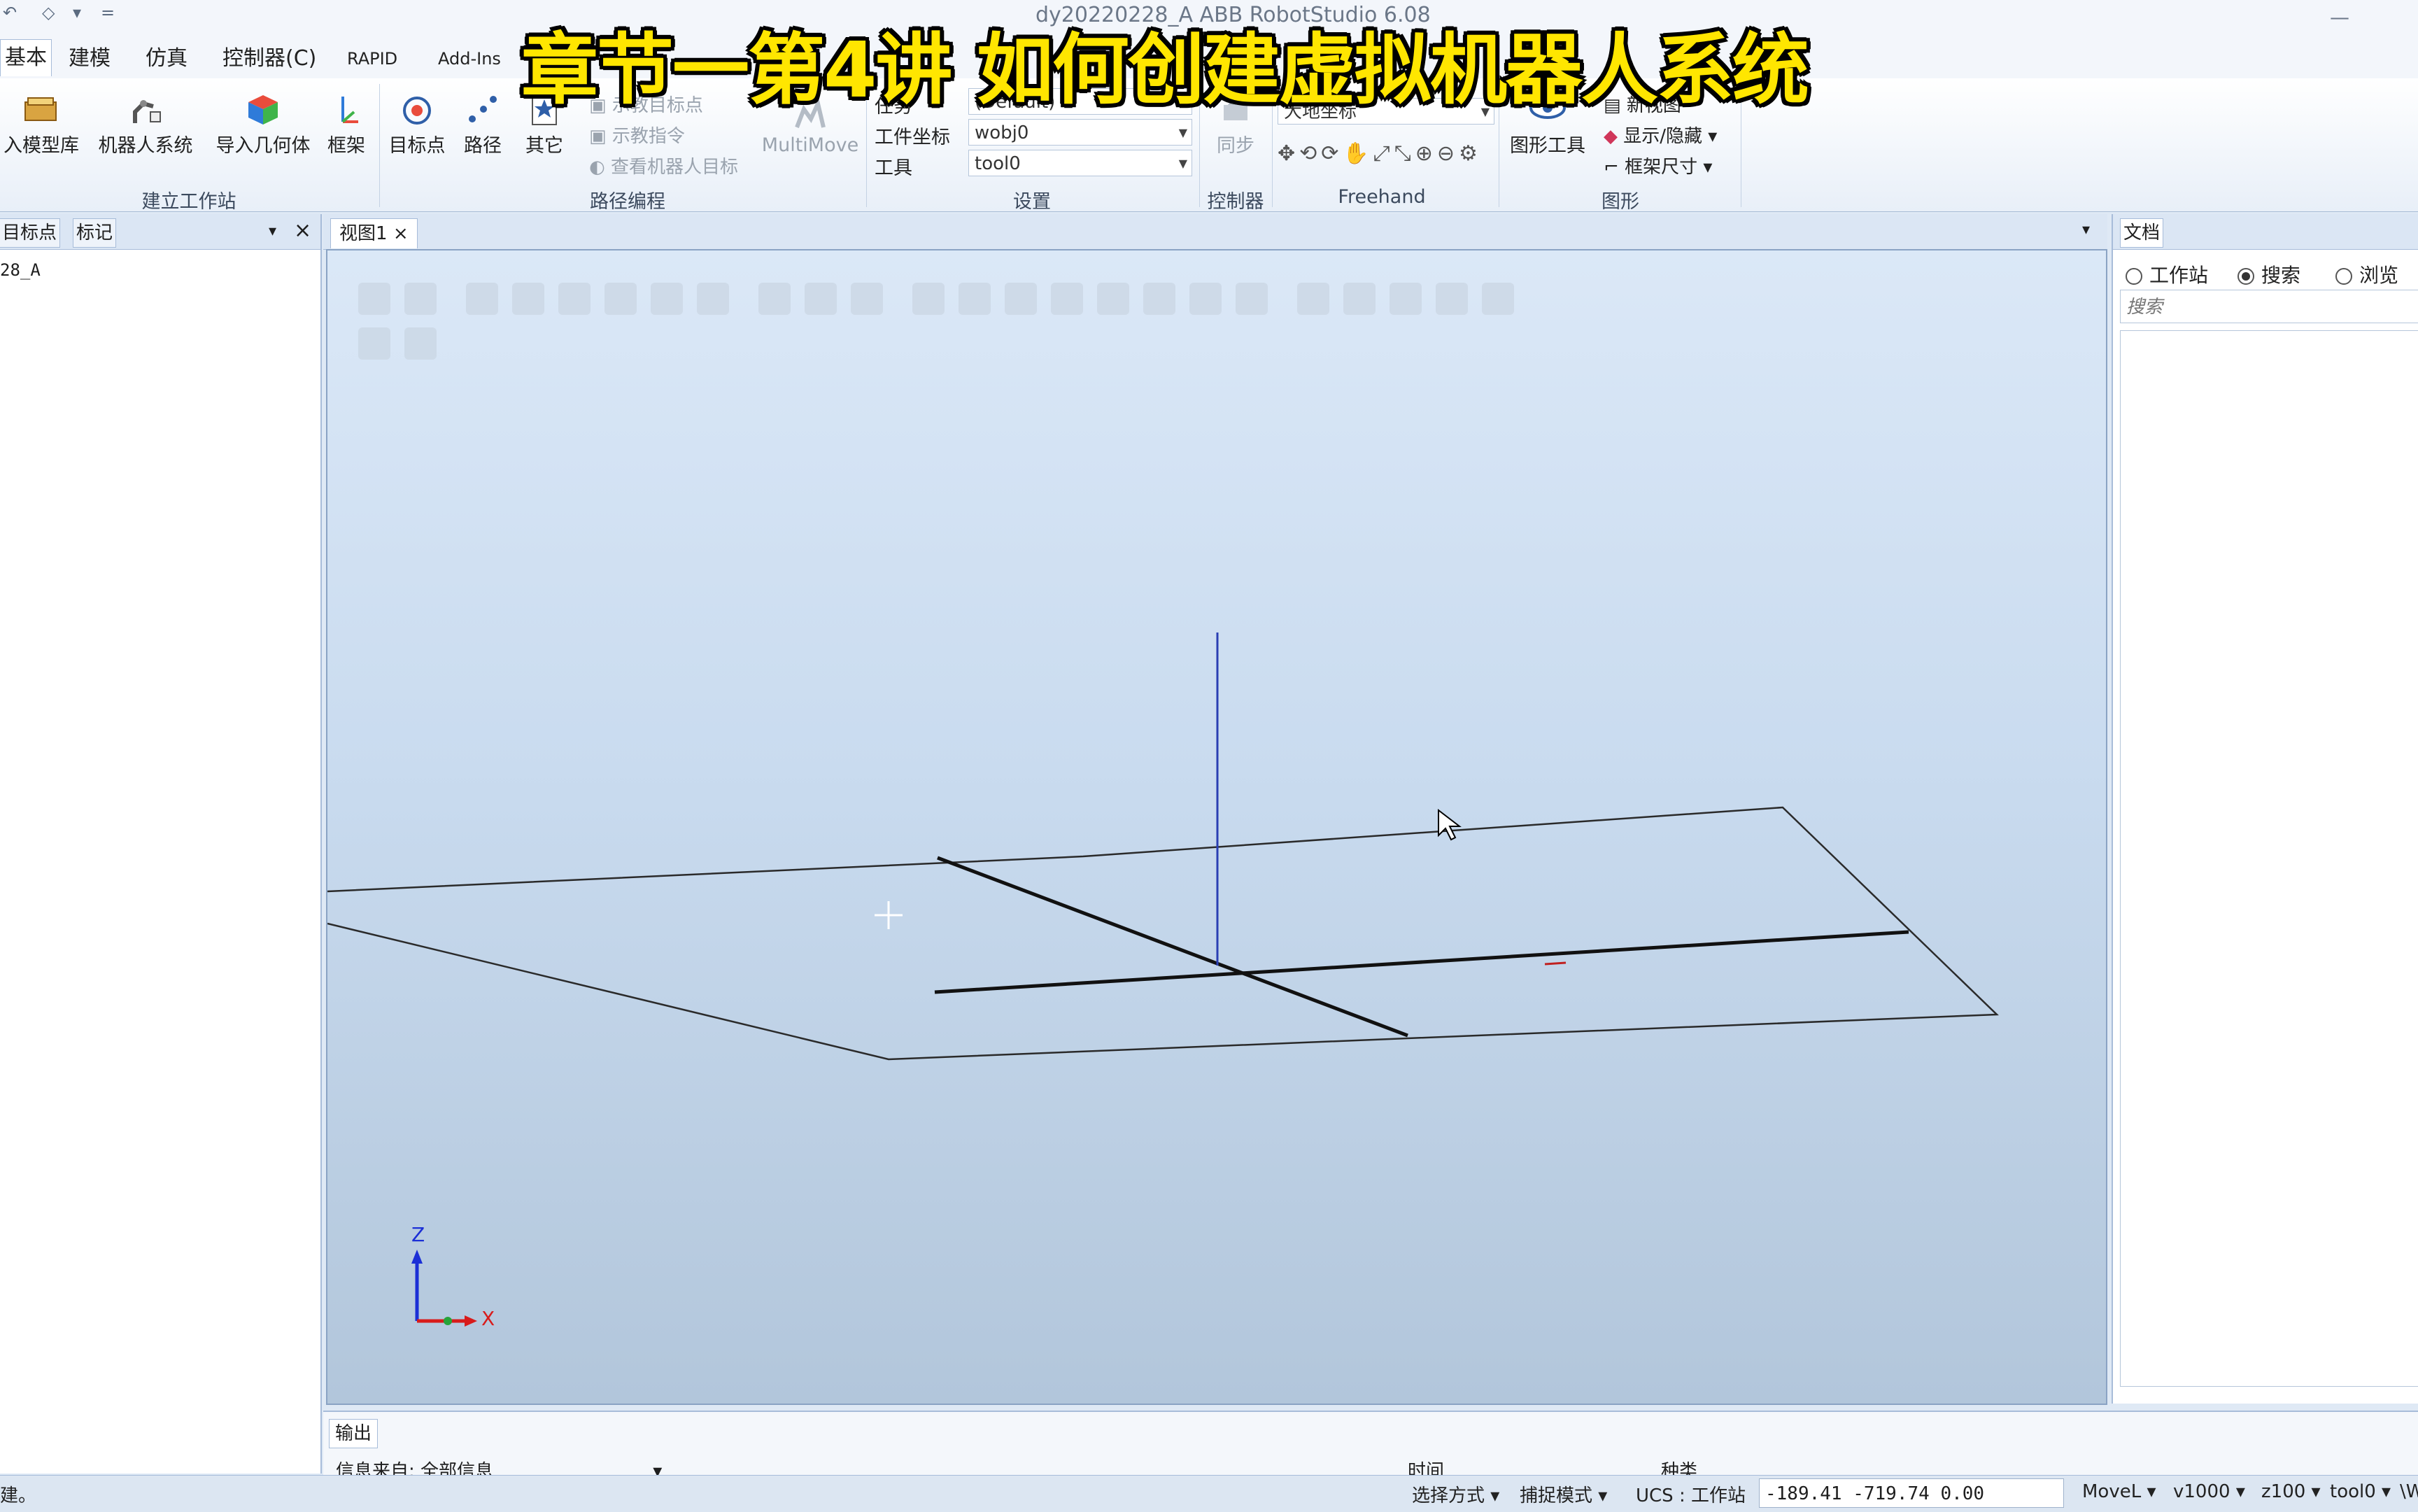 The height and width of the screenshot is (1512, 2418). I want to click on radio-browse: 浏览, so click(2366, 274).